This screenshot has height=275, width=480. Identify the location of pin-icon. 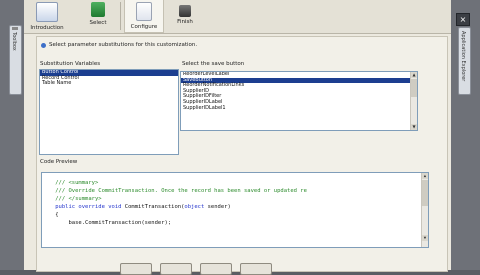
(15, 28).